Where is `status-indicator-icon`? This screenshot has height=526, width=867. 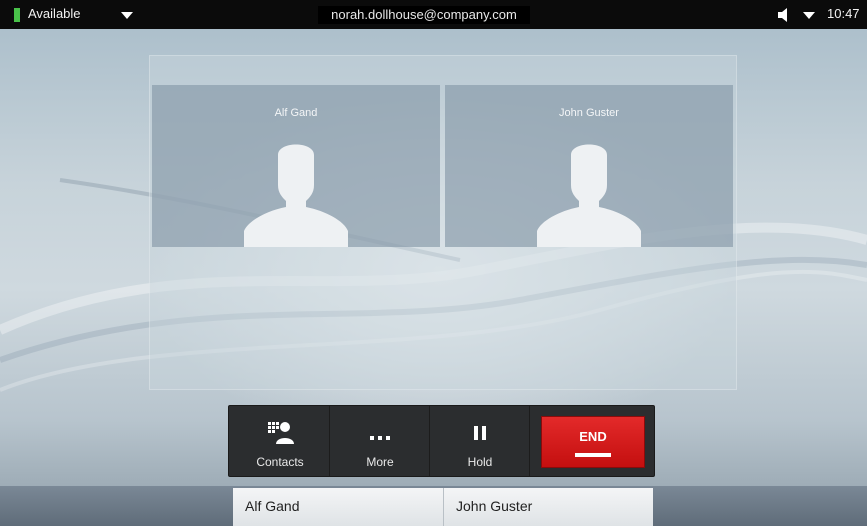 status-indicator-icon is located at coordinates (17, 15).